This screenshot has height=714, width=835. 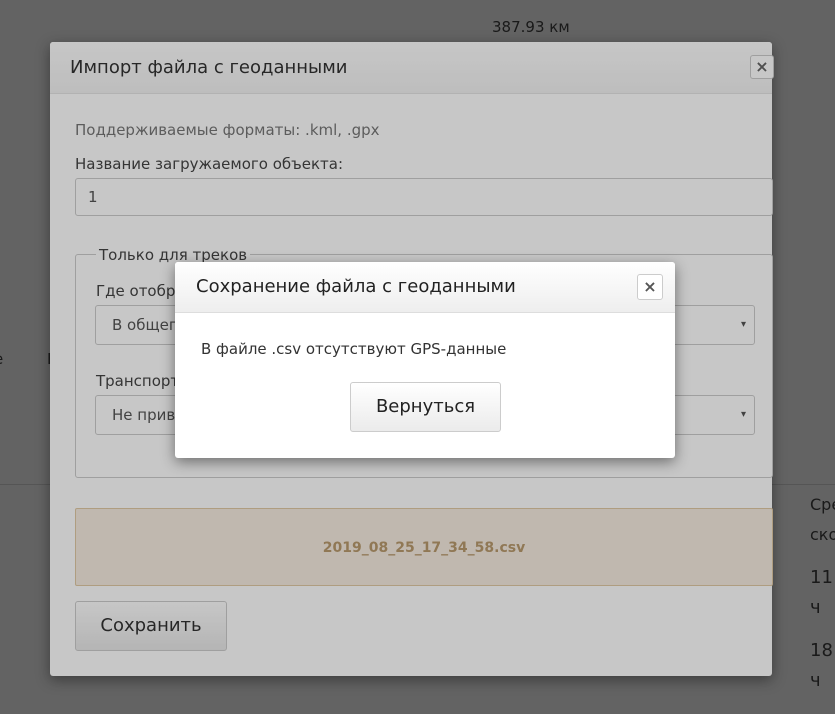 I want to click on back-button: Вернуться, so click(x=425, y=407).